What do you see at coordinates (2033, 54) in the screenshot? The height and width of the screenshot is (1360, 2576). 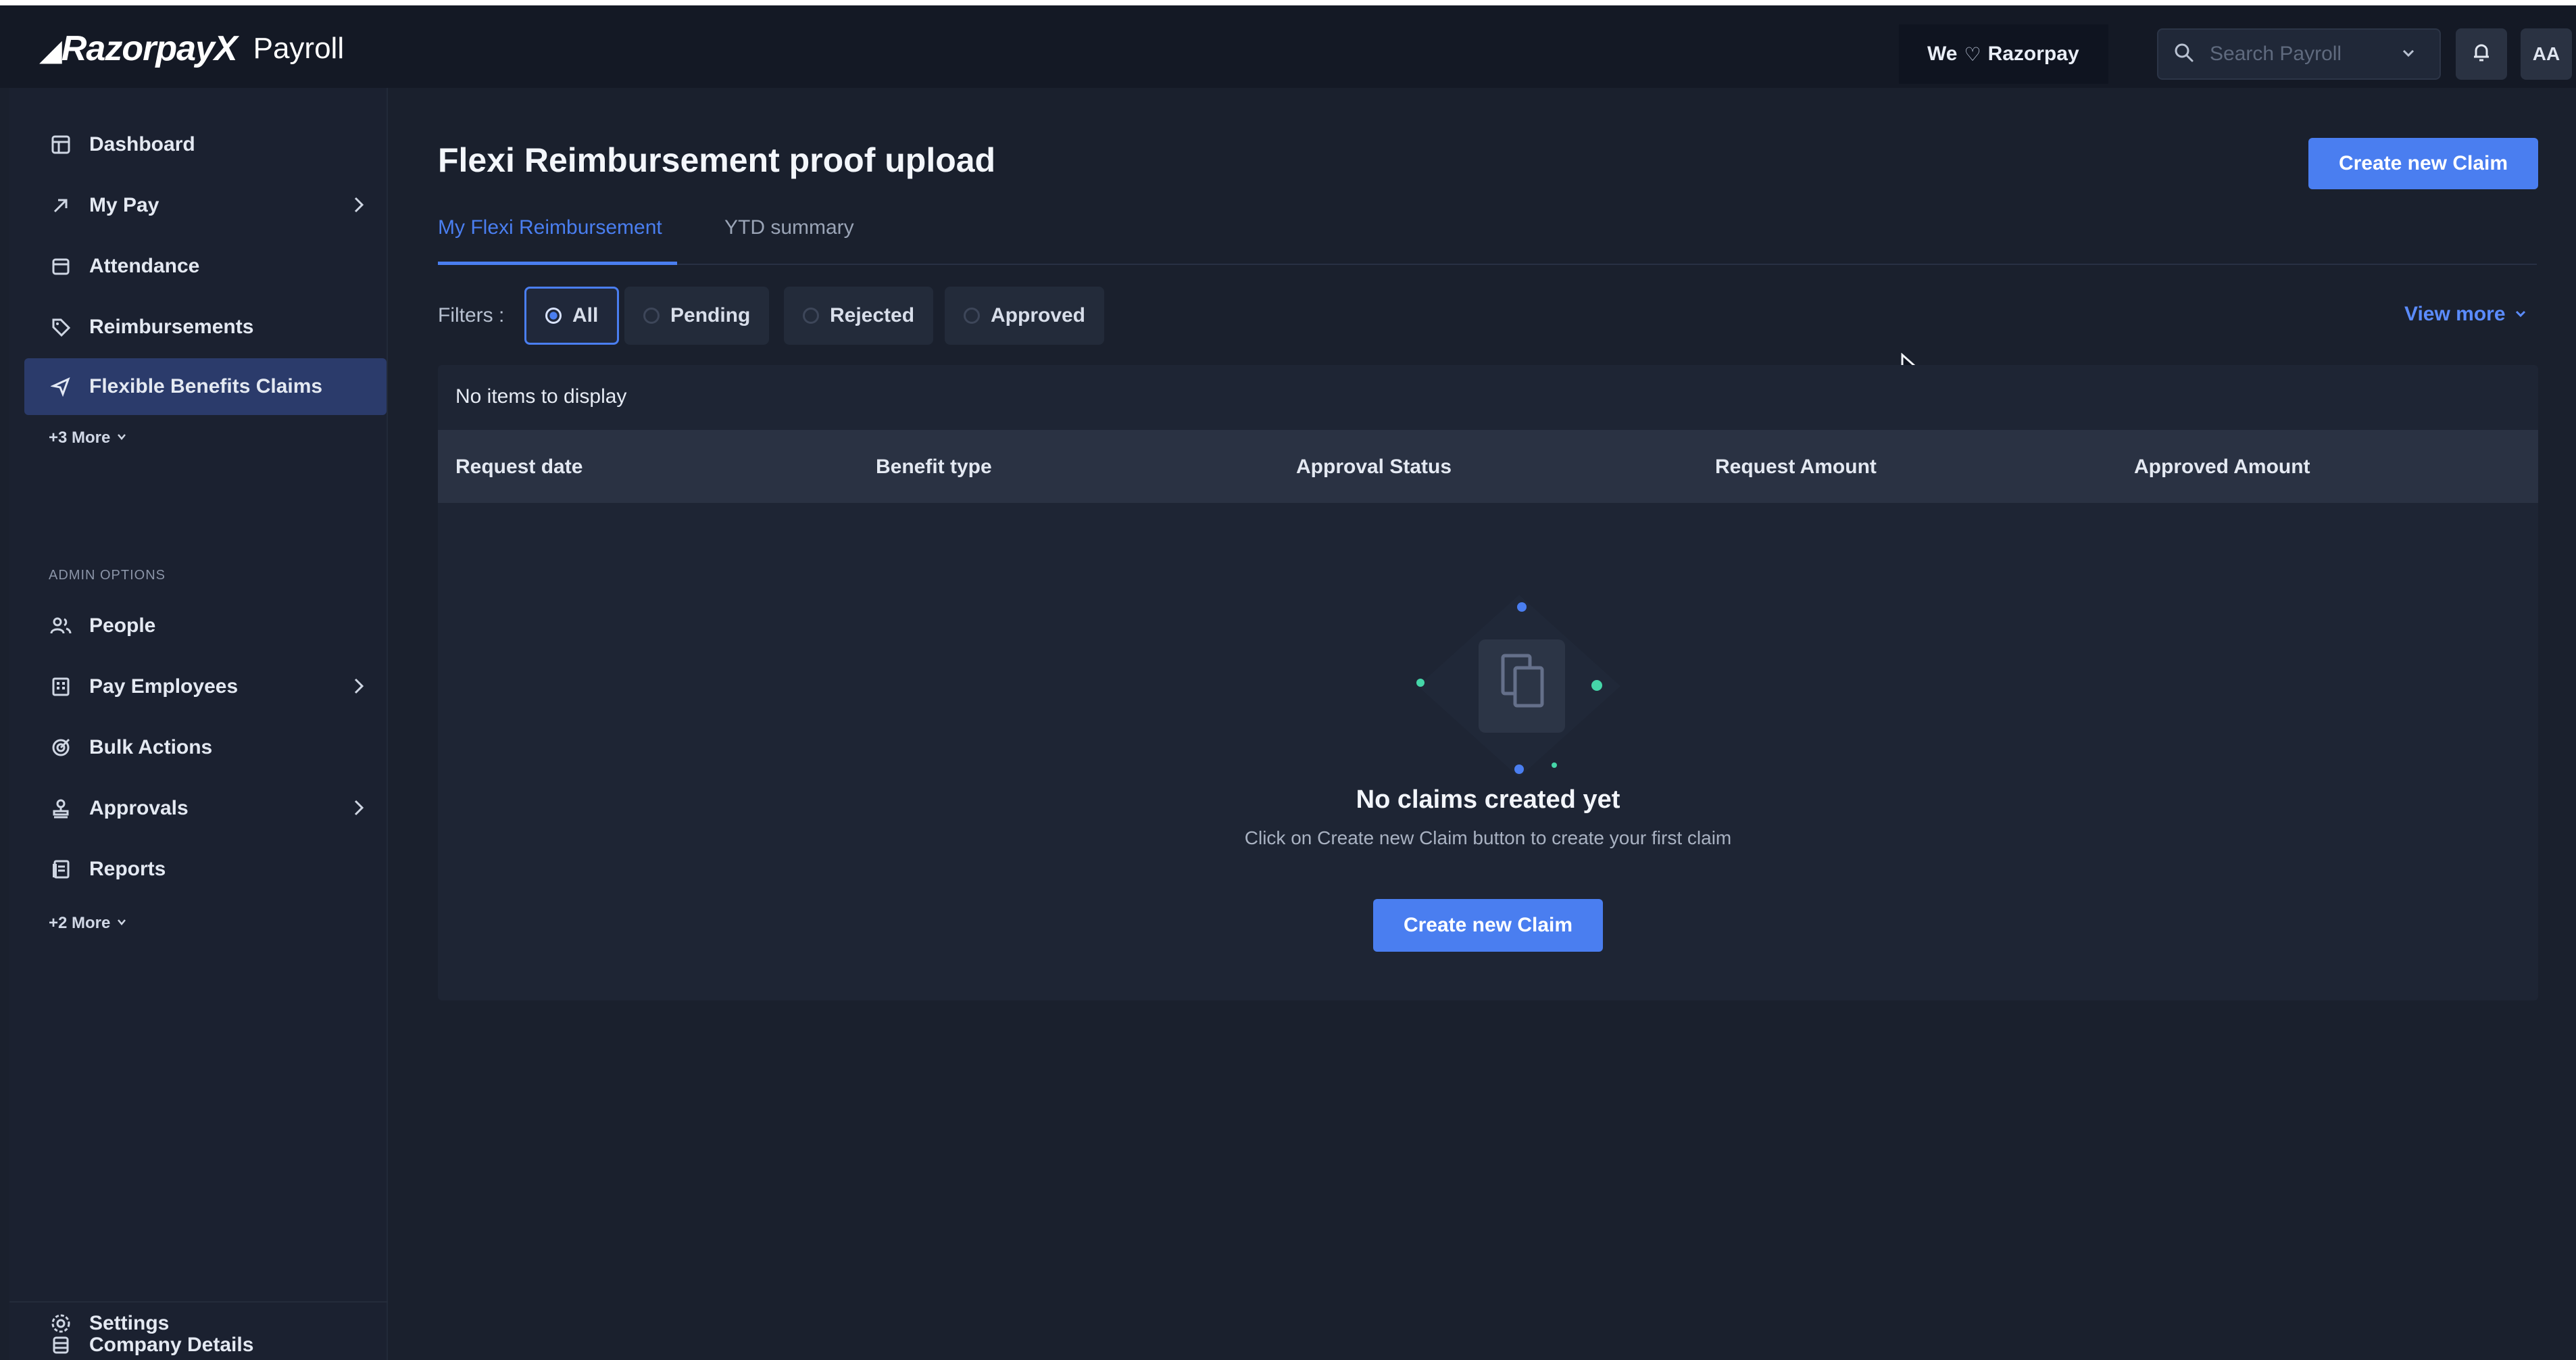 I see `tagline-company: Razorpay` at bounding box center [2033, 54].